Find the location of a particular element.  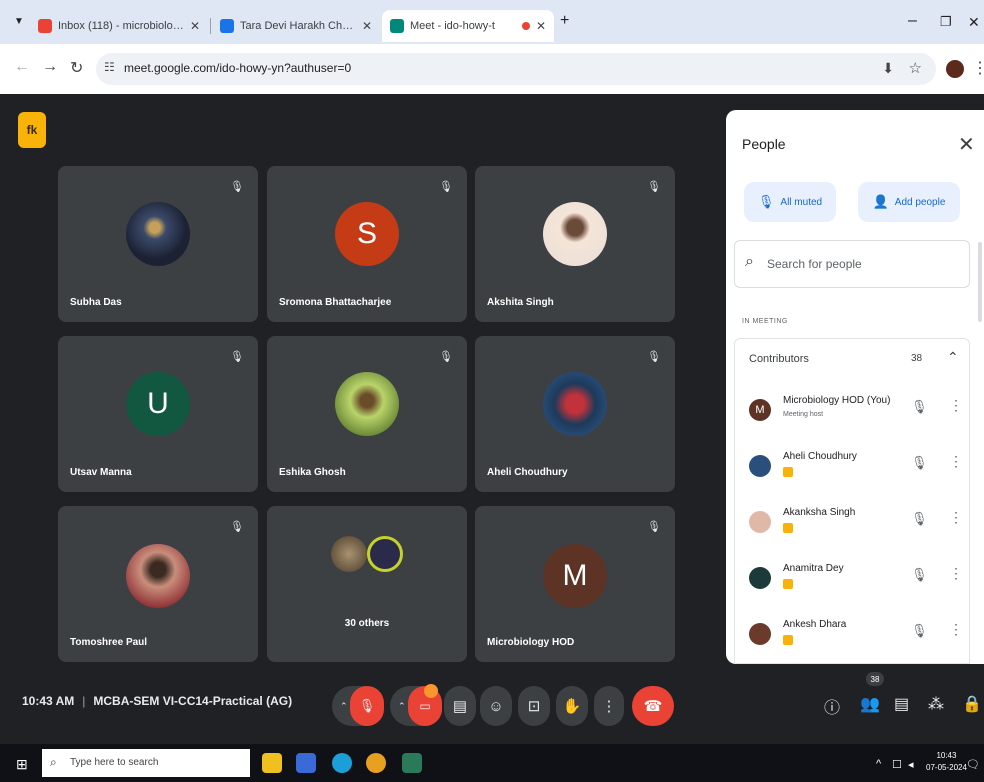

restore-icon: ❐ is located at coordinates (946, 22).